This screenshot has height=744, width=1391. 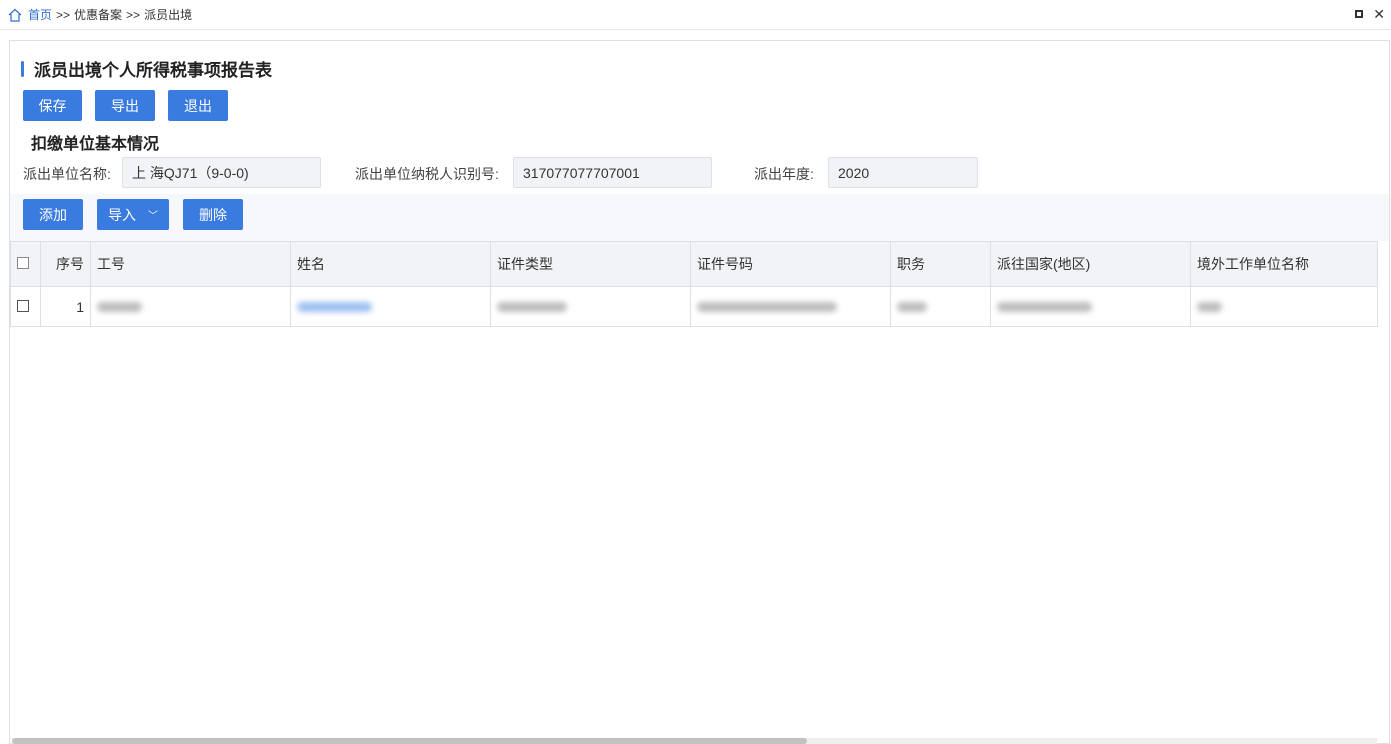 I want to click on row-select-cell, so click(x=25, y=306).